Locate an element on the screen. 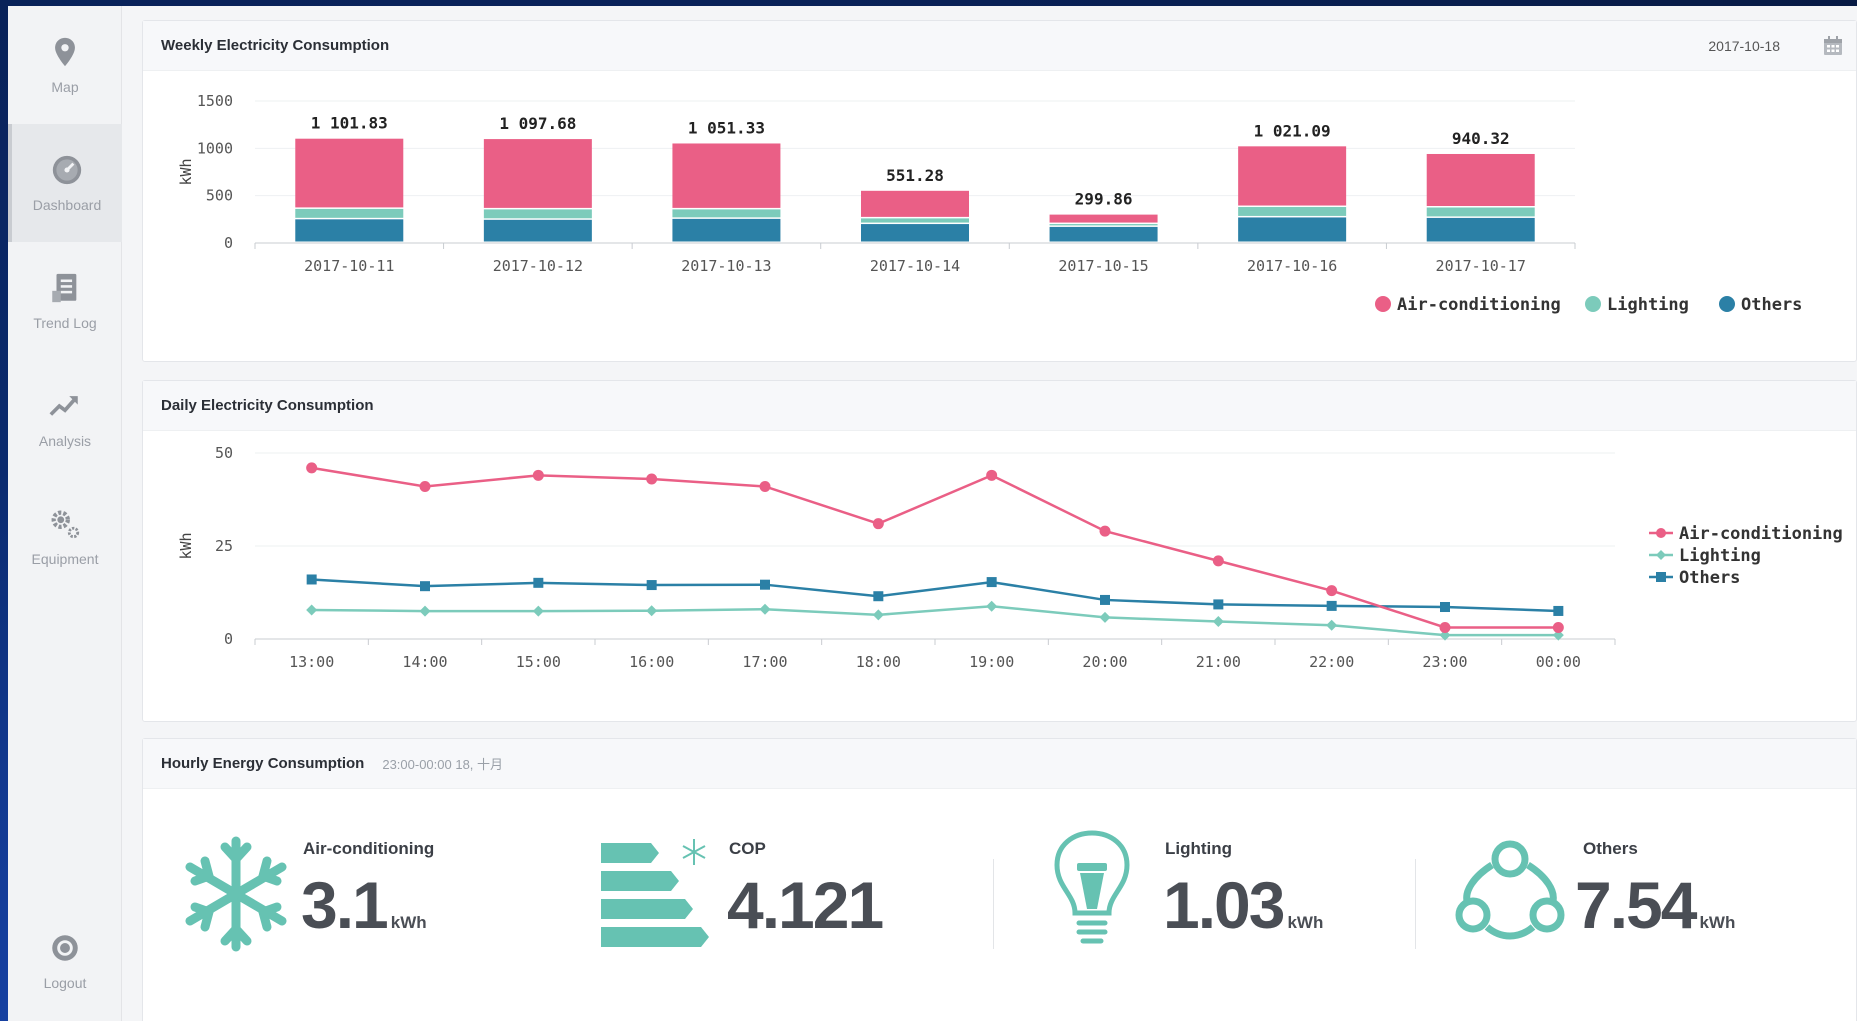 This screenshot has height=1021, width=1857. stat-unit: kWh is located at coordinates (1305, 922).